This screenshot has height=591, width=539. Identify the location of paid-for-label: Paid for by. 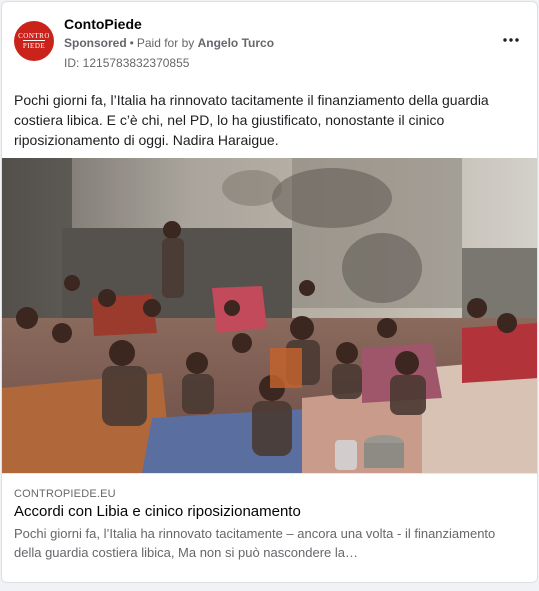
(165, 43).